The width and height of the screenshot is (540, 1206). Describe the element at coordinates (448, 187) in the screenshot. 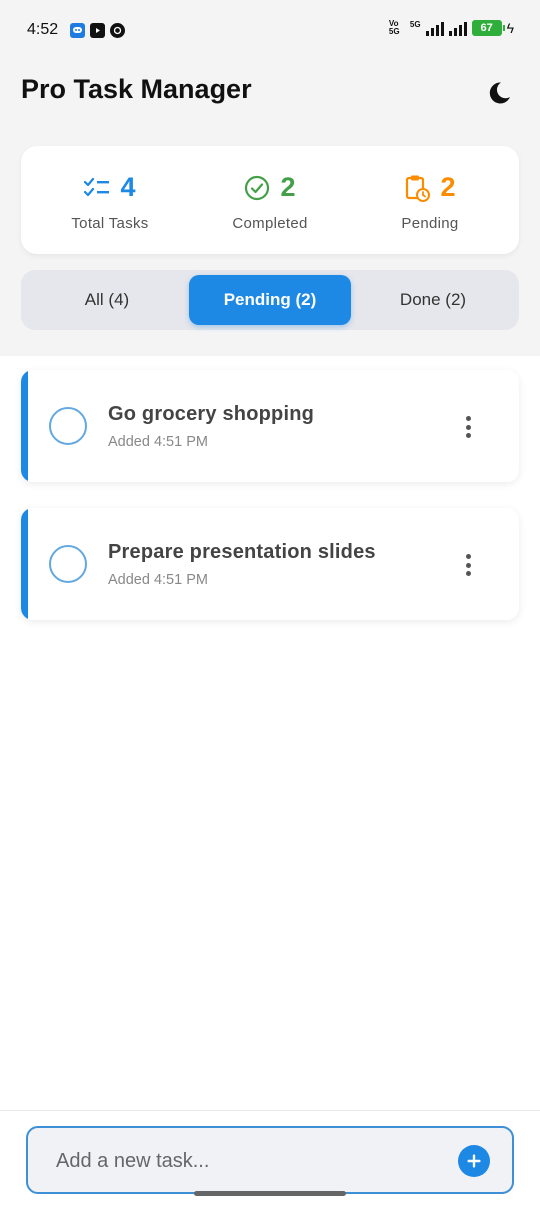

I see `stat-pending-value: 2` at that location.